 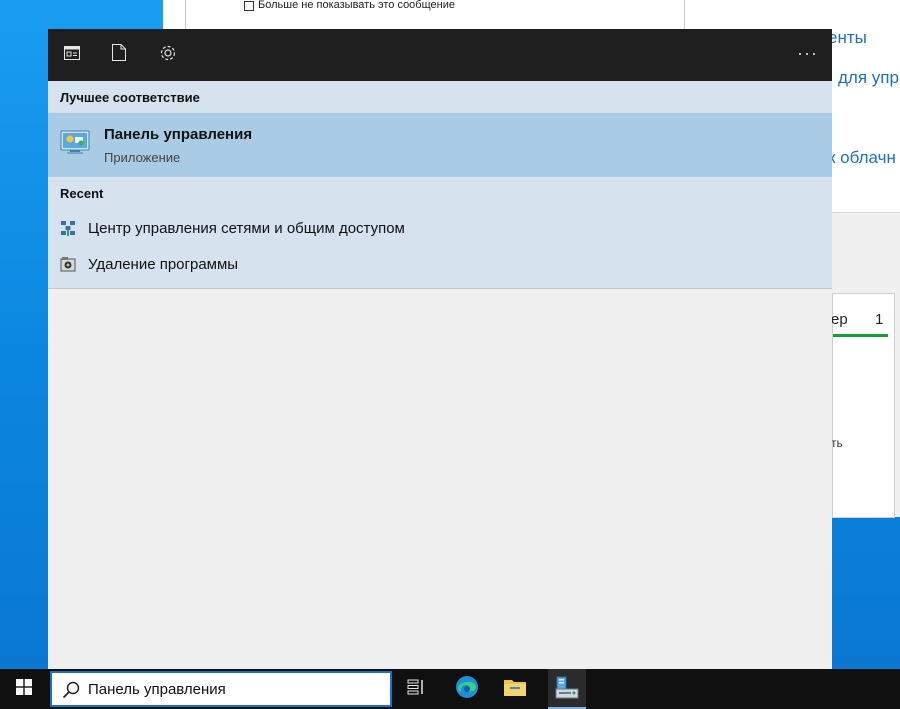 I want to click on background-link-1: енты, so click(x=847, y=38).